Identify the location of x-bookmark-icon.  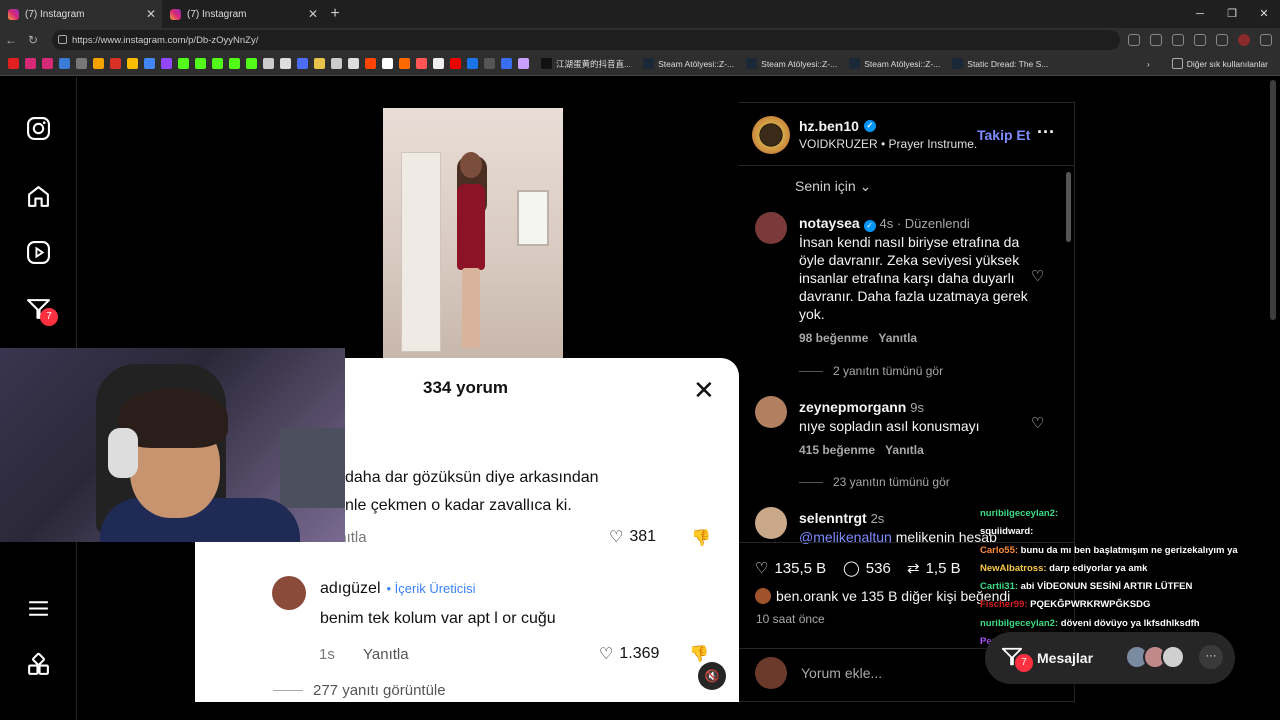
(285, 63).